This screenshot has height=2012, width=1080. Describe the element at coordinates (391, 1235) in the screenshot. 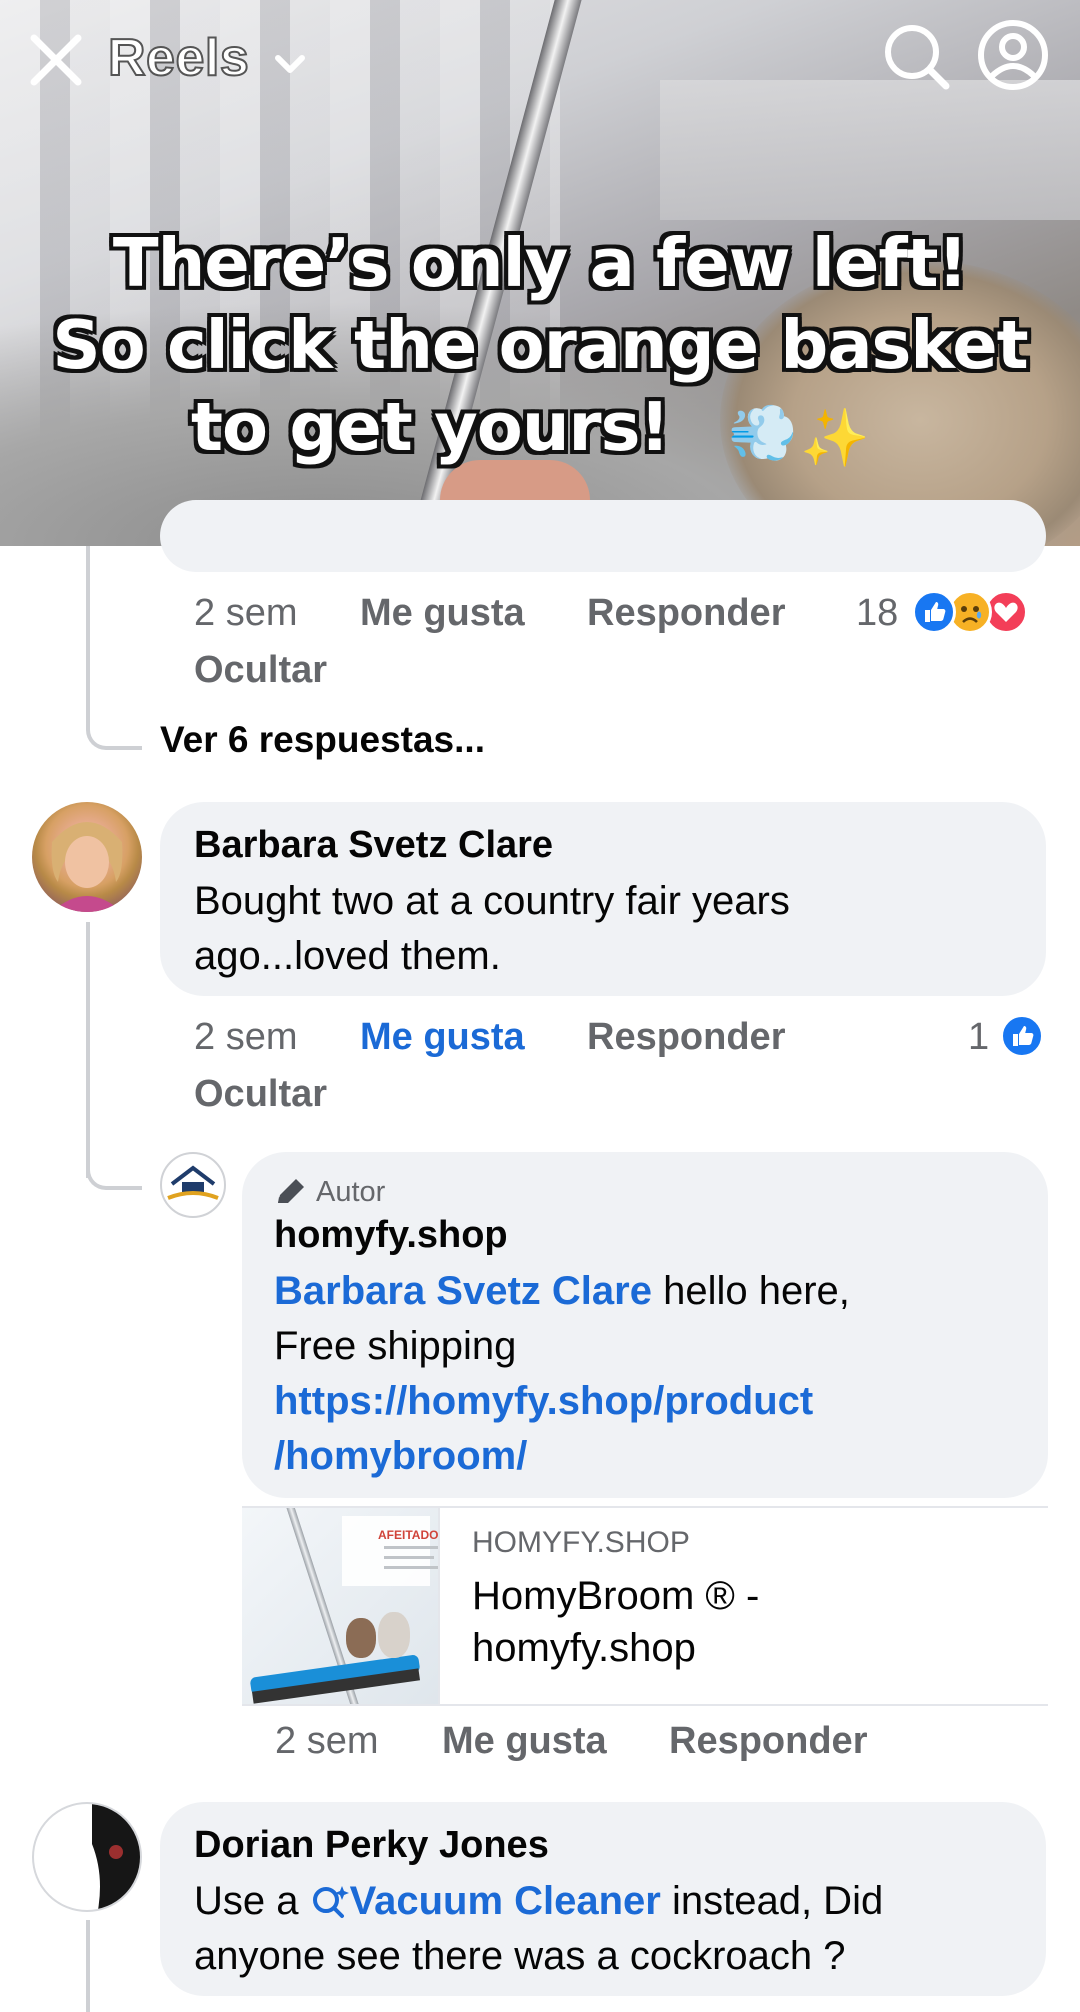

I see `reply-author-name: homyfy.shop` at that location.